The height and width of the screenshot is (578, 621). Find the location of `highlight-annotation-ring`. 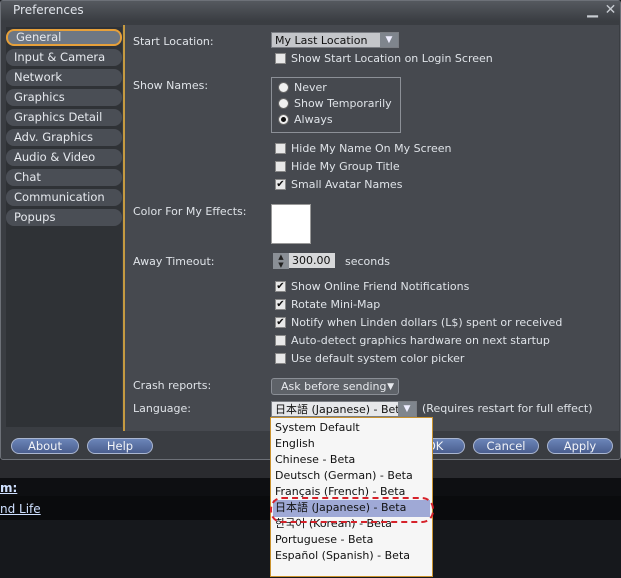

highlight-annotation-ring is located at coordinates (352, 510).